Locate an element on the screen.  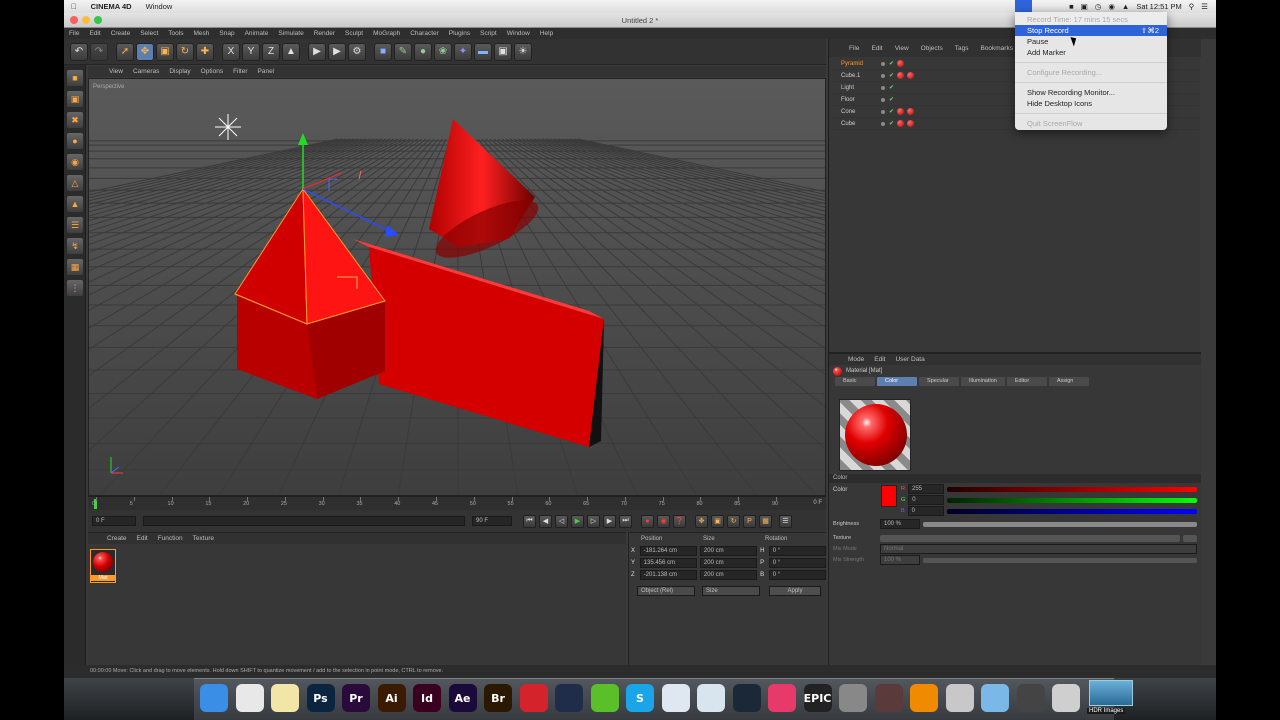
menu-select: Select is located at coordinates (149, 33).